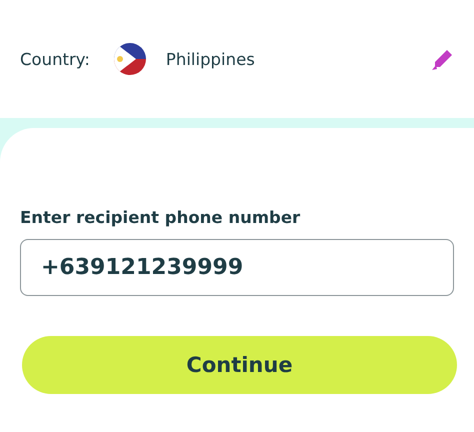 The height and width of the screenshot is (432, 474). I want to click on pencil-icon, so click(443, 59).